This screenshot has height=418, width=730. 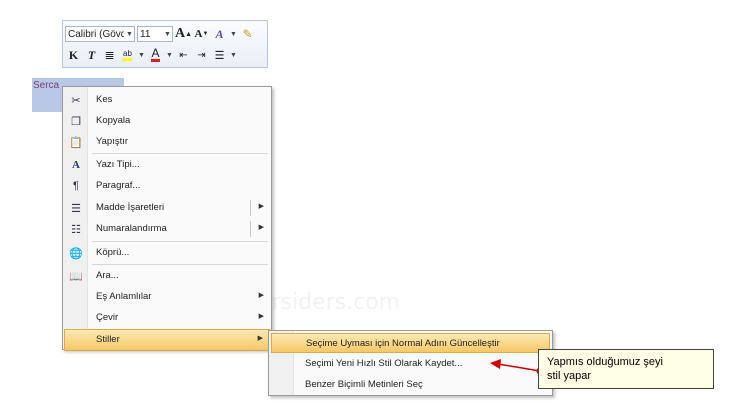 What do you see at coordinates (626, 369) in the screenshot?
I see `callout-note: Yapmıs olduğumuz şeyi stil yapar` at bounding box center [626, 369].